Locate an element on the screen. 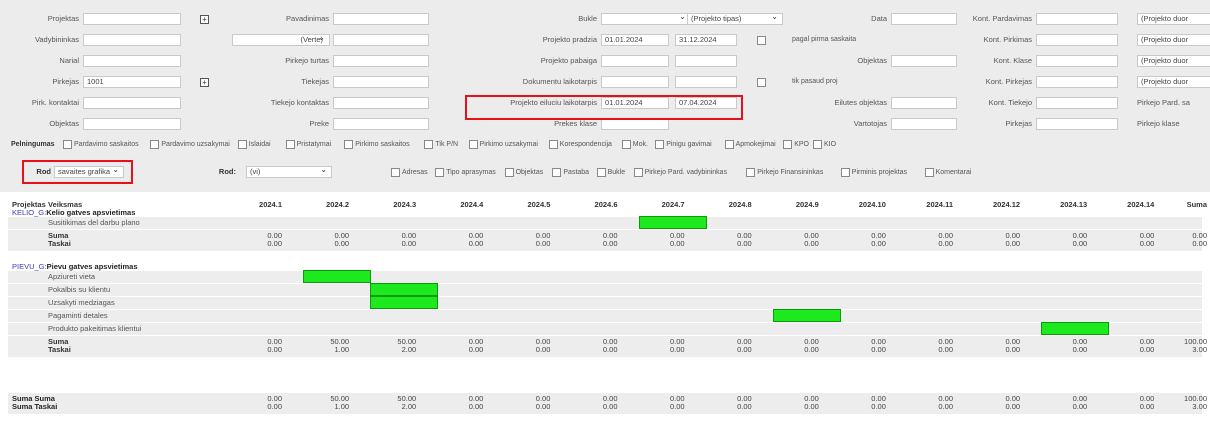 Image resolution: width=1210 pixels, height=423 pixels. col2-field-tiekejo-kontaktas is located at coordinates (381, 103).